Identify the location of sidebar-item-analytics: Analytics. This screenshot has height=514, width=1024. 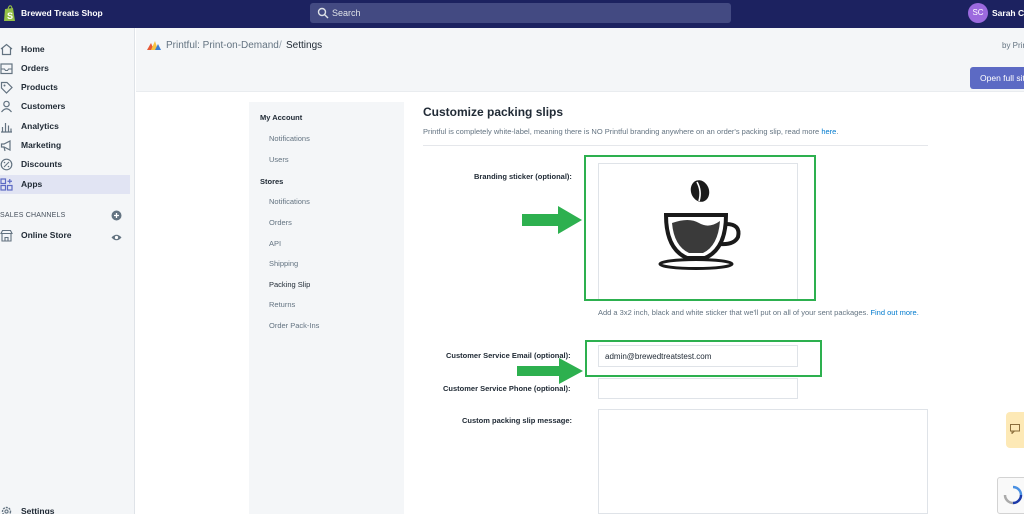
(65, 126).